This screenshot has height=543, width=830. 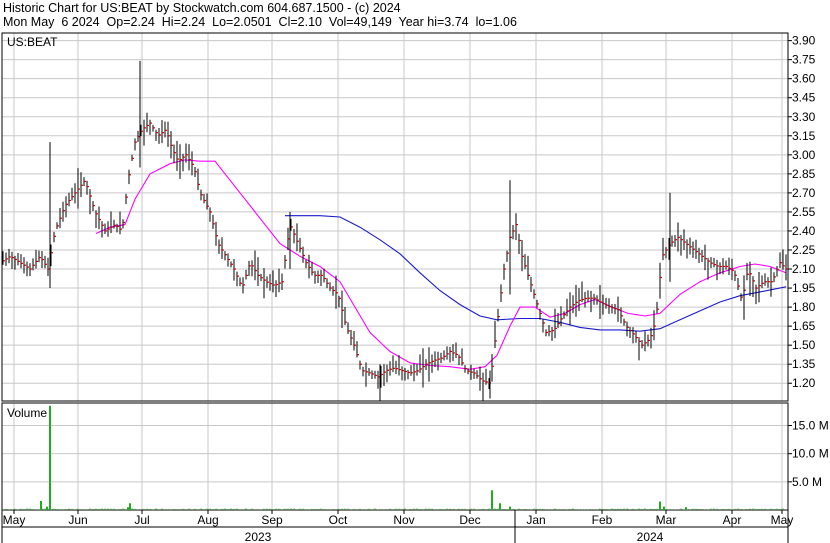 What do you see at coordinates (804, 174) in the screenshot?
I see `price-tick-label: 2.85` at bounding box center [804, 174].